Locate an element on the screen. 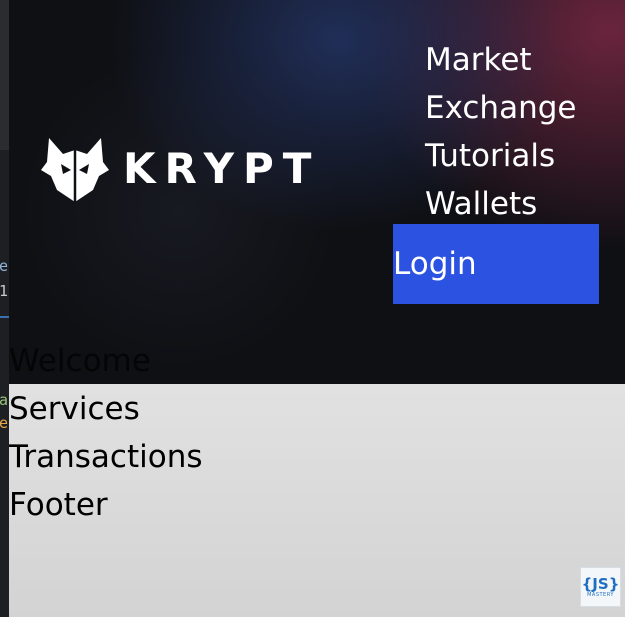  login-button: Login is located at coordinates (496, 264).